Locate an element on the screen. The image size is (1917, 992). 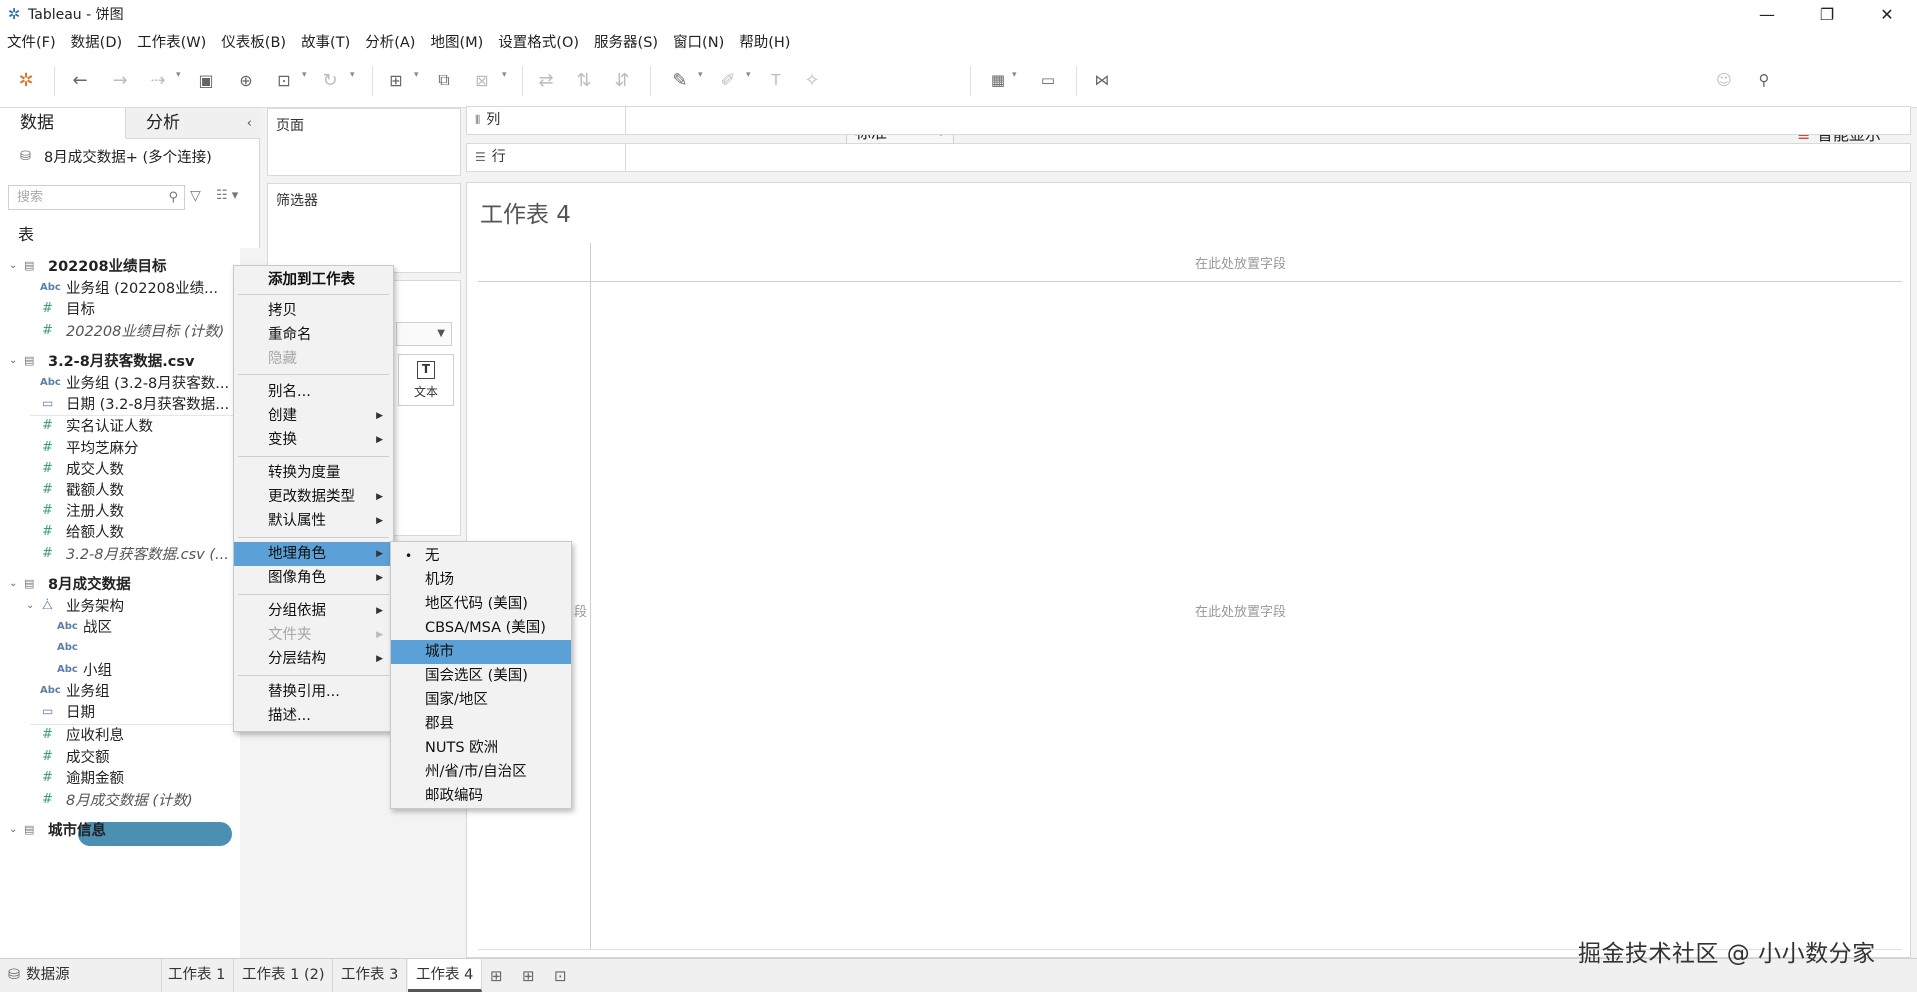
tab-analysis: 分析 ‹ is located at coordinates (193, 123).